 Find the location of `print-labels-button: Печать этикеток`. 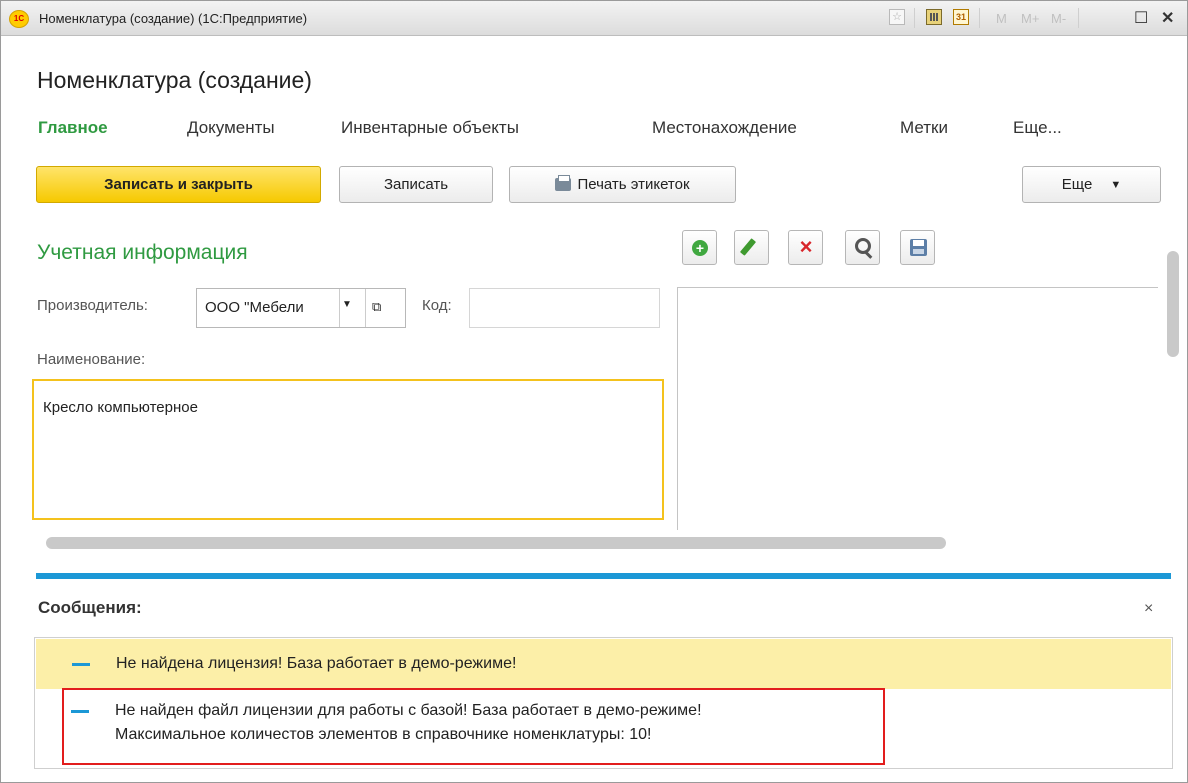

print-labels-button: Печать этикеток is located at coordinates (622, 184).